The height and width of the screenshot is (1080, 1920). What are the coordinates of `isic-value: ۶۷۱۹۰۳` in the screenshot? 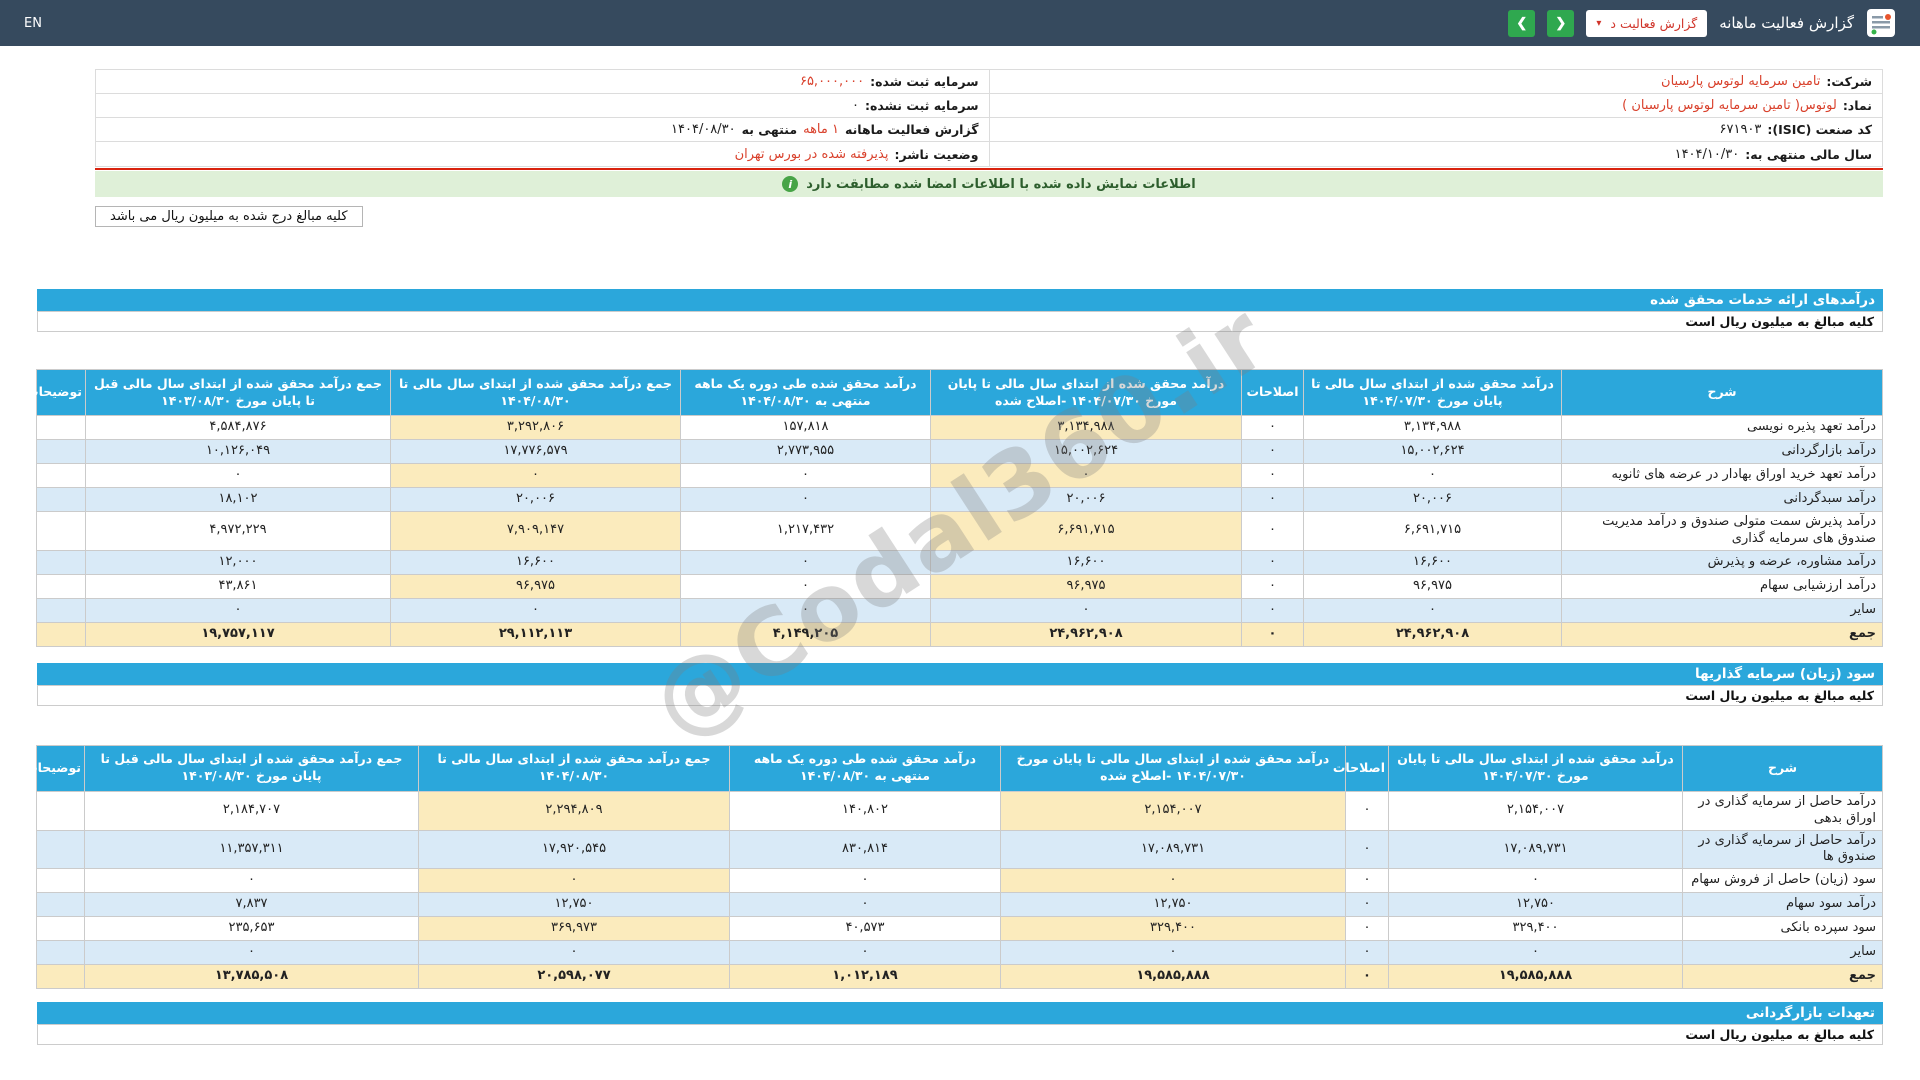 It's located at (1740, 129).